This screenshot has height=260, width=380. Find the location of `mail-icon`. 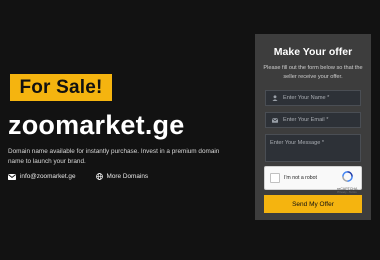

mail-icon is located at coordinates (275, 120).